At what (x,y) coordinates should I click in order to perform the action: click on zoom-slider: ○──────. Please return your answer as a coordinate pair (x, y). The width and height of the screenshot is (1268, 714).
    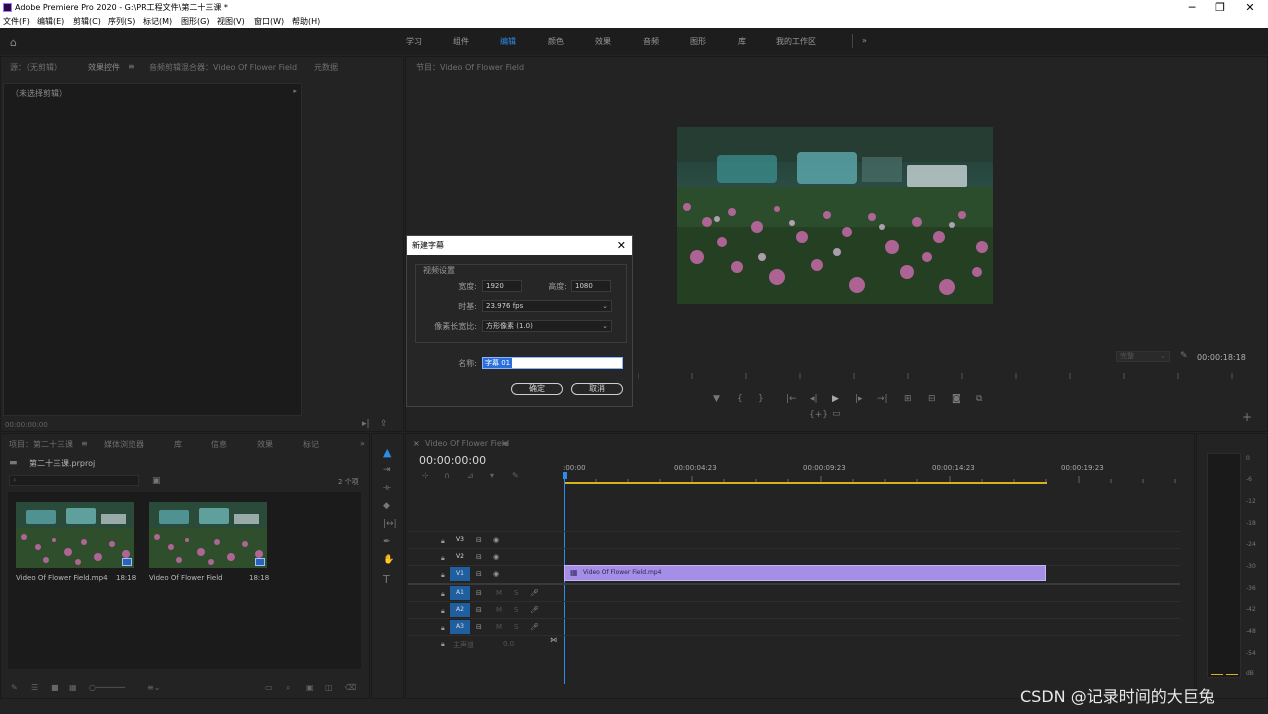
    Looking at the image, I should click on (107, 687).